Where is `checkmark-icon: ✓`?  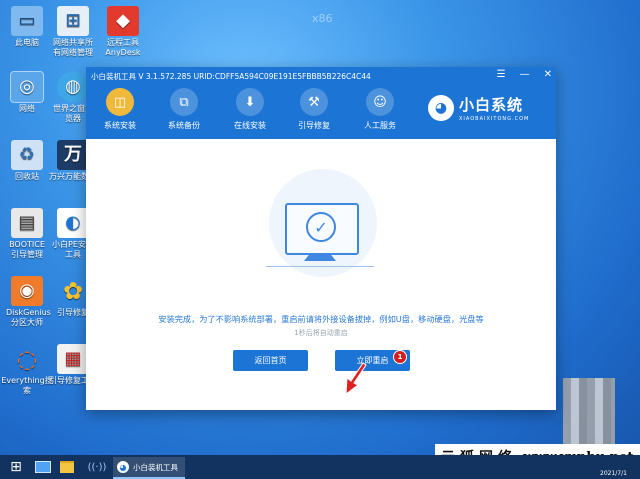
checkmark-icon: ✓ is located at coordinates (321, 227).